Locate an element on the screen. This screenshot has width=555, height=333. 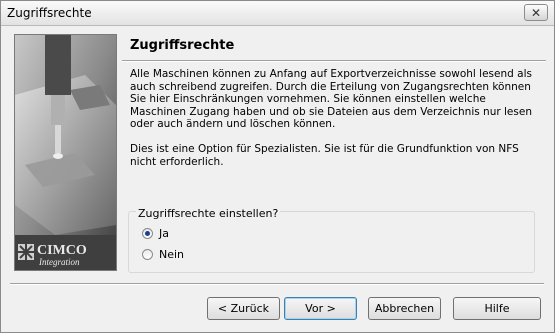
back-button: < Zurück is located at coordinates (243, 308).